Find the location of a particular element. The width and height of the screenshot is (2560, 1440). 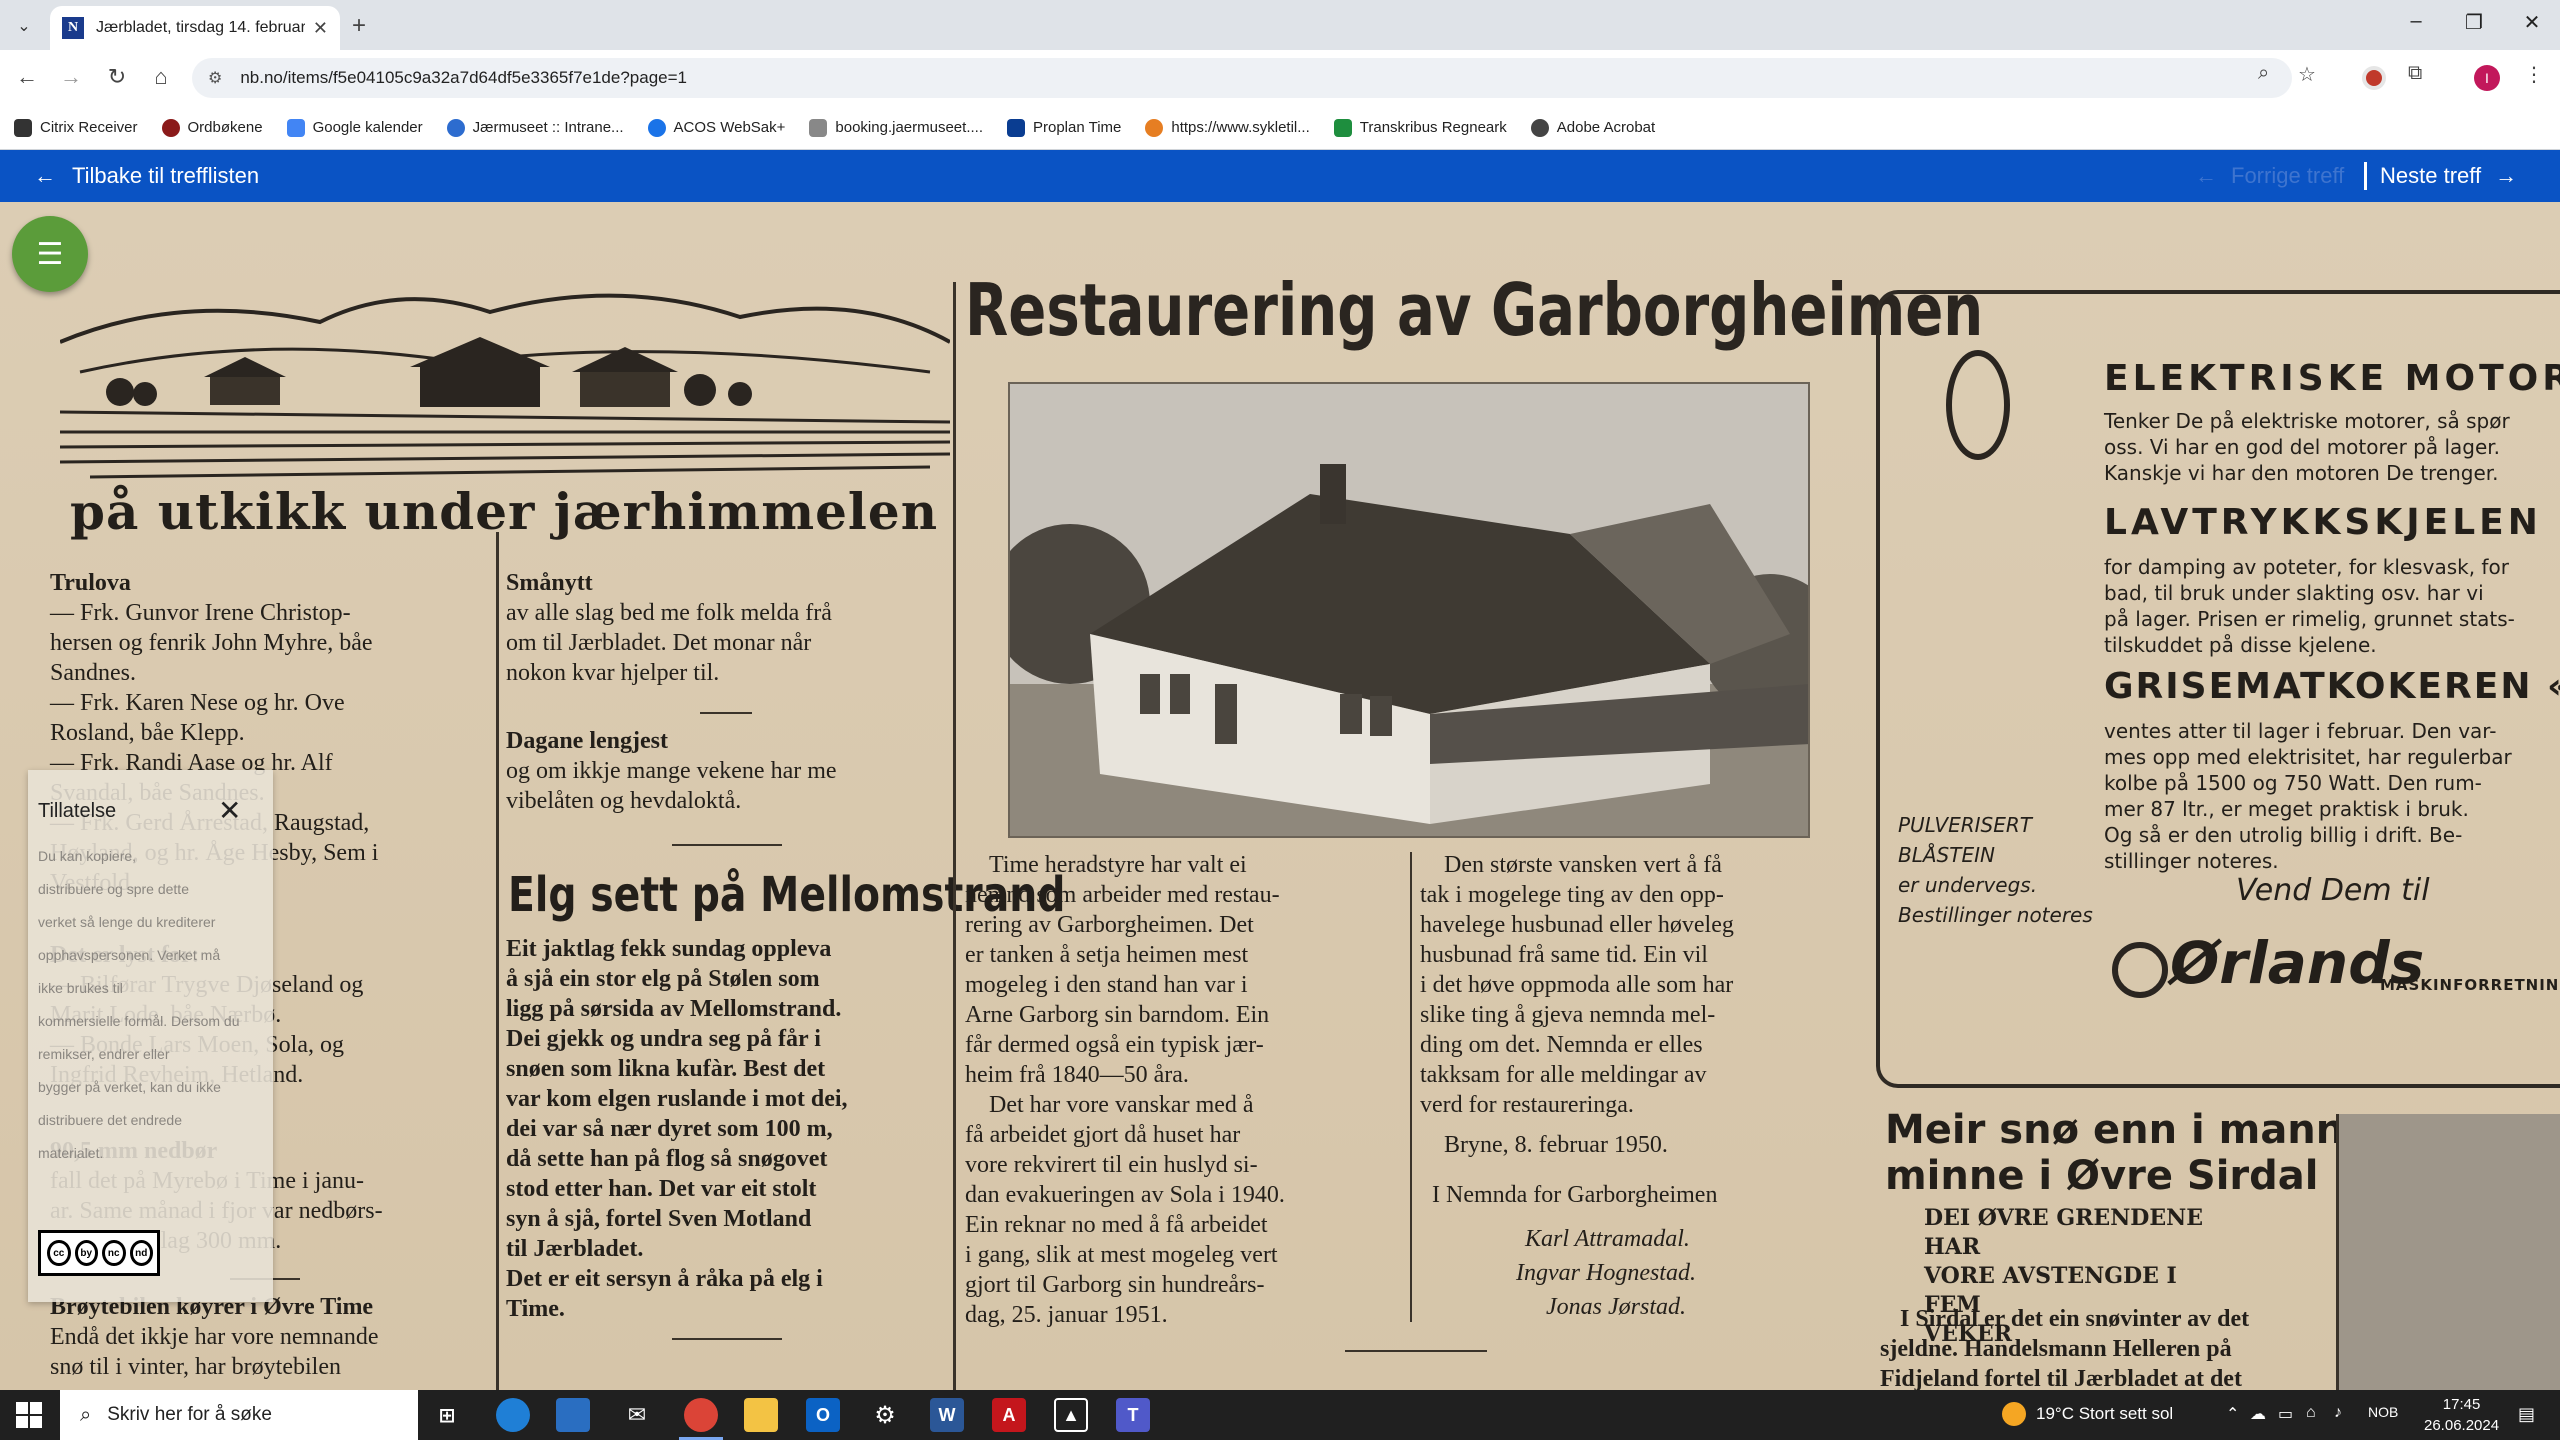

bookmark-star-icon: ☆ is located at coordinates (2307, 74).